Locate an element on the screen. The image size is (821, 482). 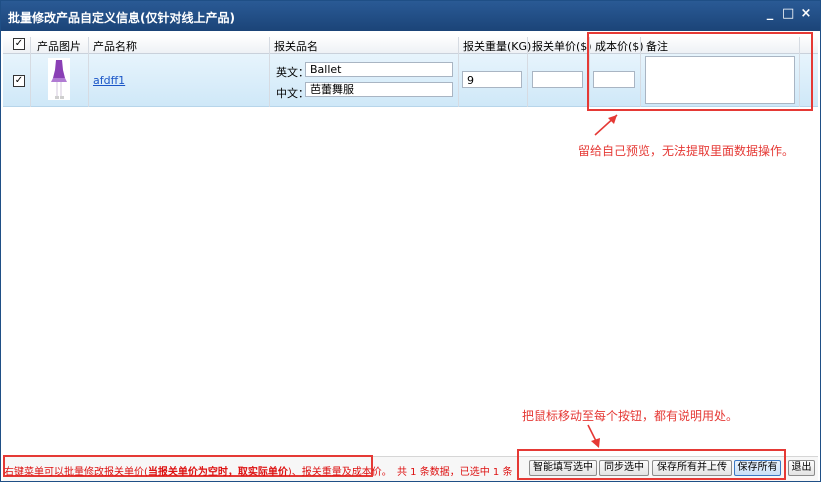
smart-fill-button: 智能填写选中 is located at coordinates (563, 468).